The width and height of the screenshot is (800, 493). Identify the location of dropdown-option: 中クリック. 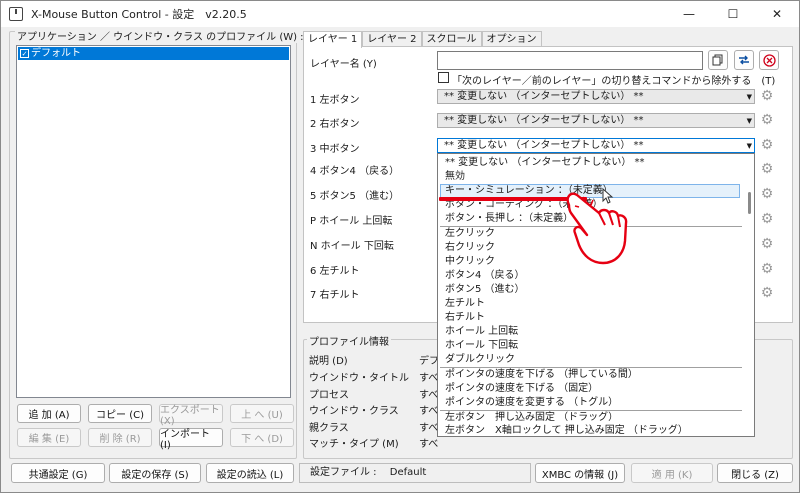
(470, 261).